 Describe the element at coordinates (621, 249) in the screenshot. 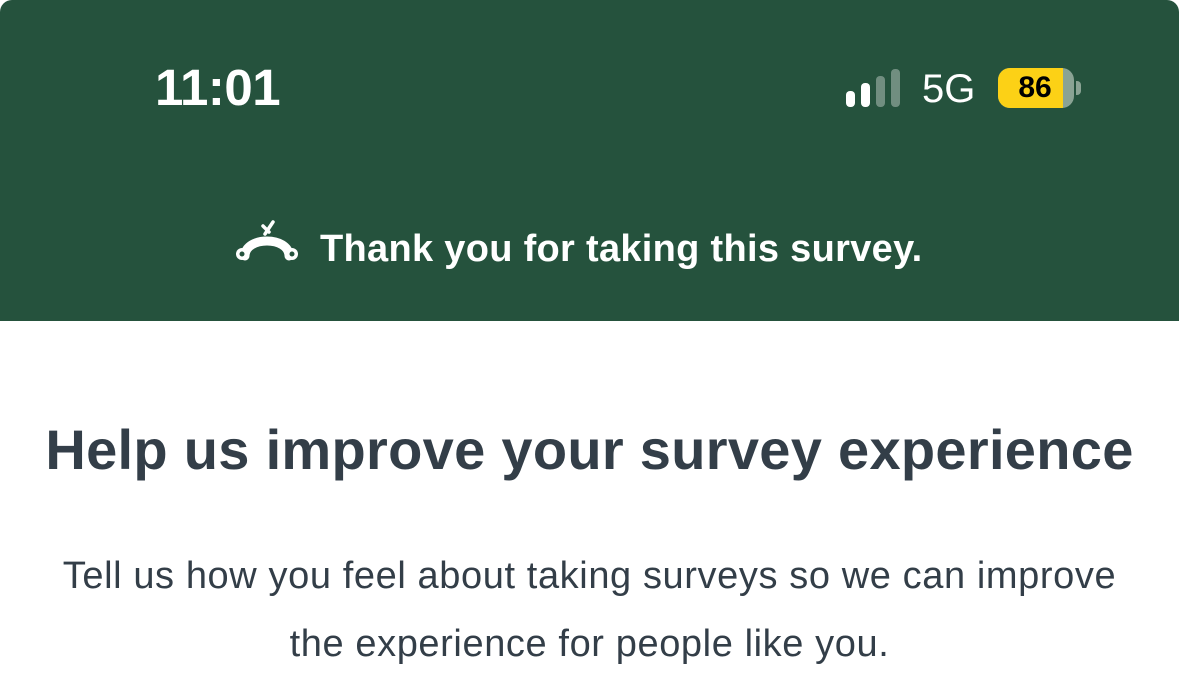

I see `thank-you-message: Thank you for taking this survey.` at that location.